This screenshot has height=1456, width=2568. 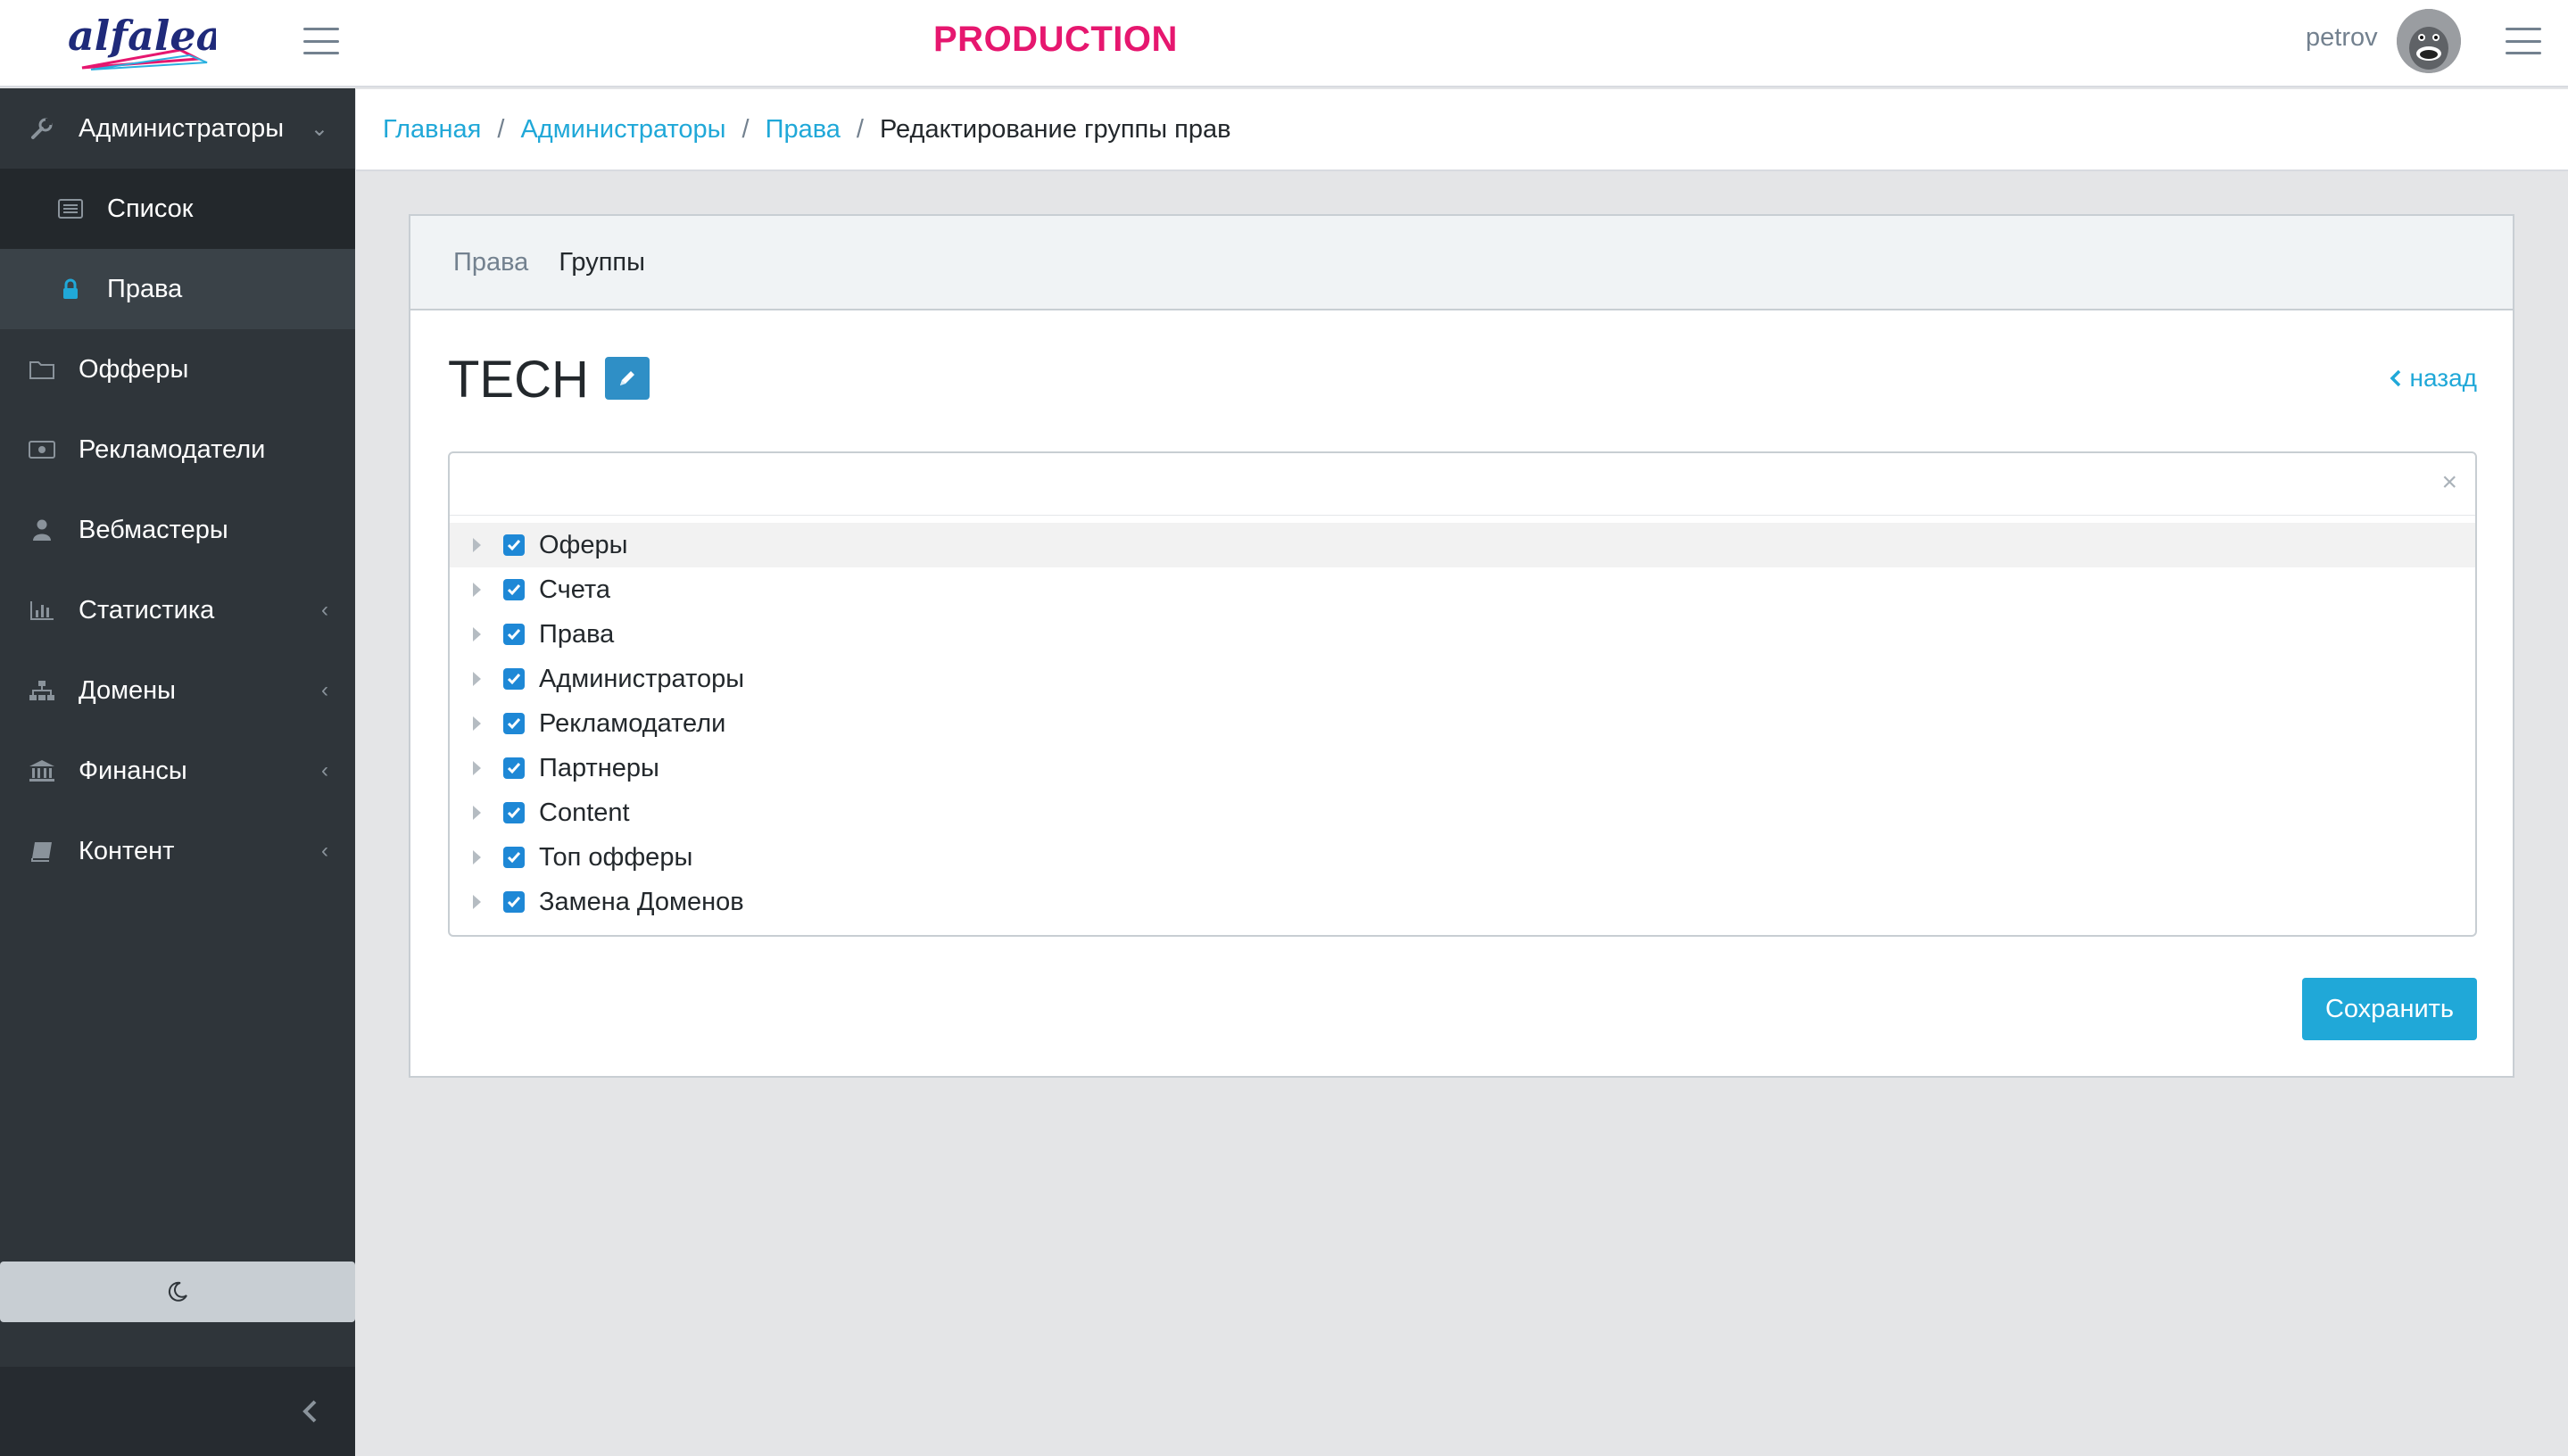 What do you see at coordinates (150, 208) in the screenshot?
I see `sidebar-item-label: Список` at bounding box center [150, 208].